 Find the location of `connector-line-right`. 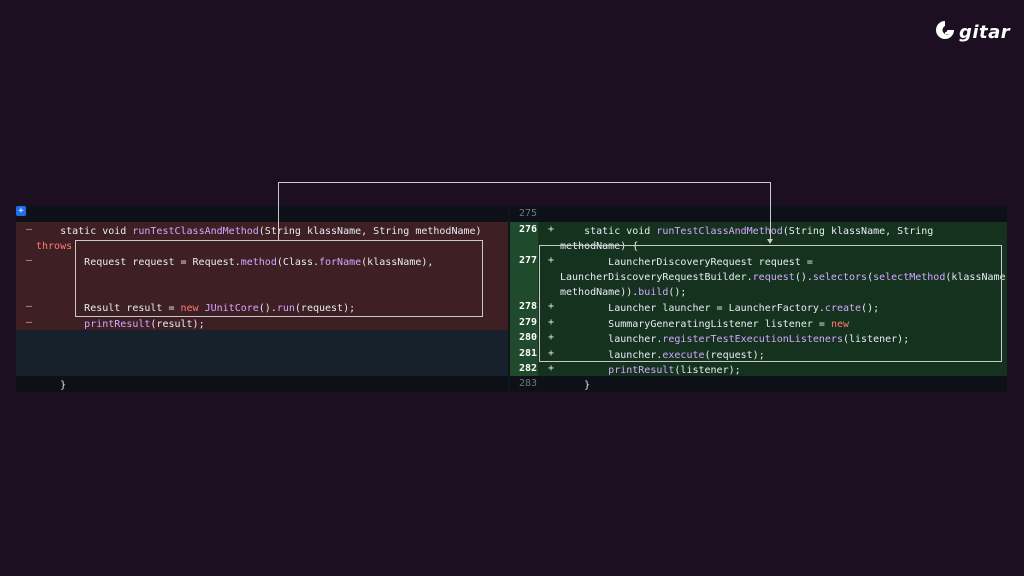

connector-line-right is located at coordinates (770, 210).